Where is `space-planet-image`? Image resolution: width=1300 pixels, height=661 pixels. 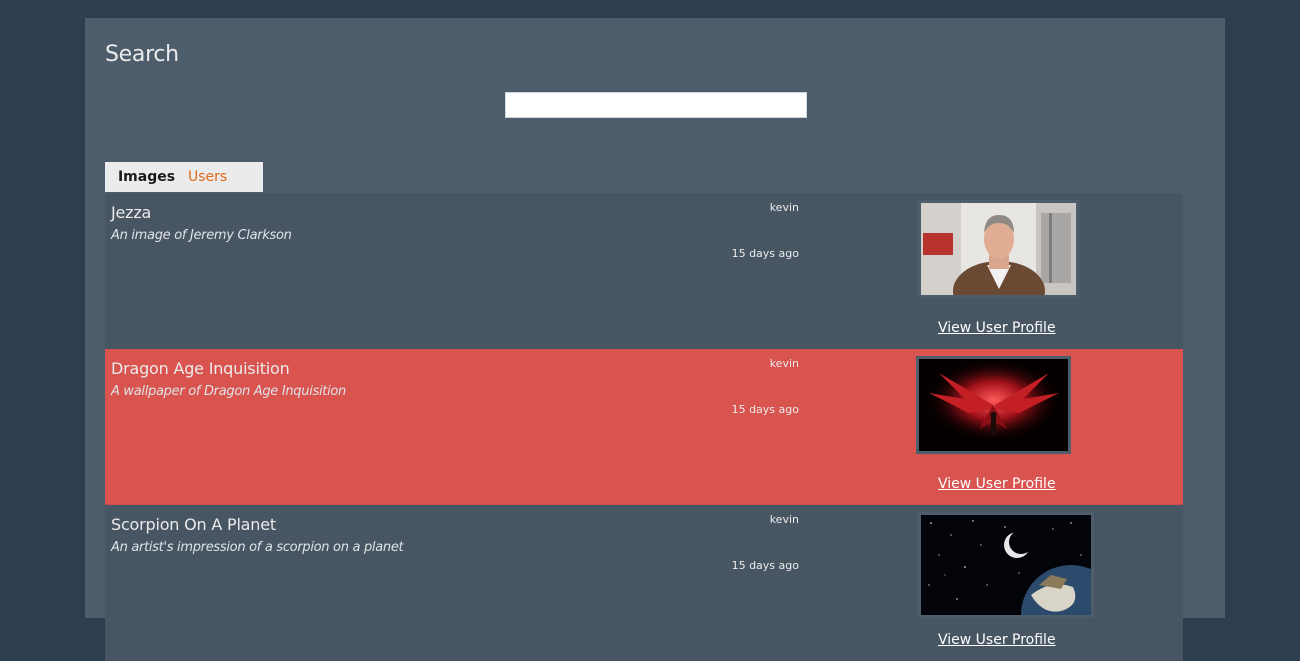 space-planet-image is located at coordinates (1006, 565).